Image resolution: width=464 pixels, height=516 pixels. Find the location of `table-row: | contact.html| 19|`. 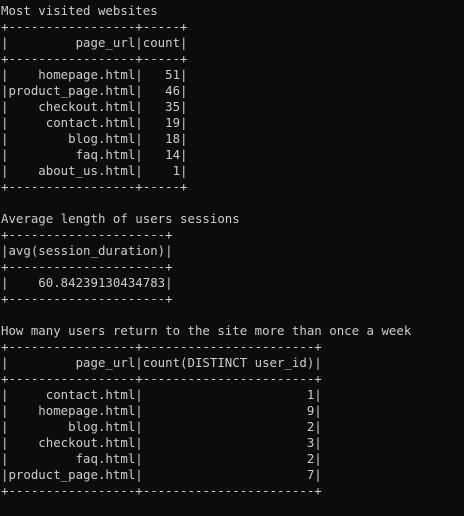

table-row: | contact.html| 19| is located at coordinates (94, 122).